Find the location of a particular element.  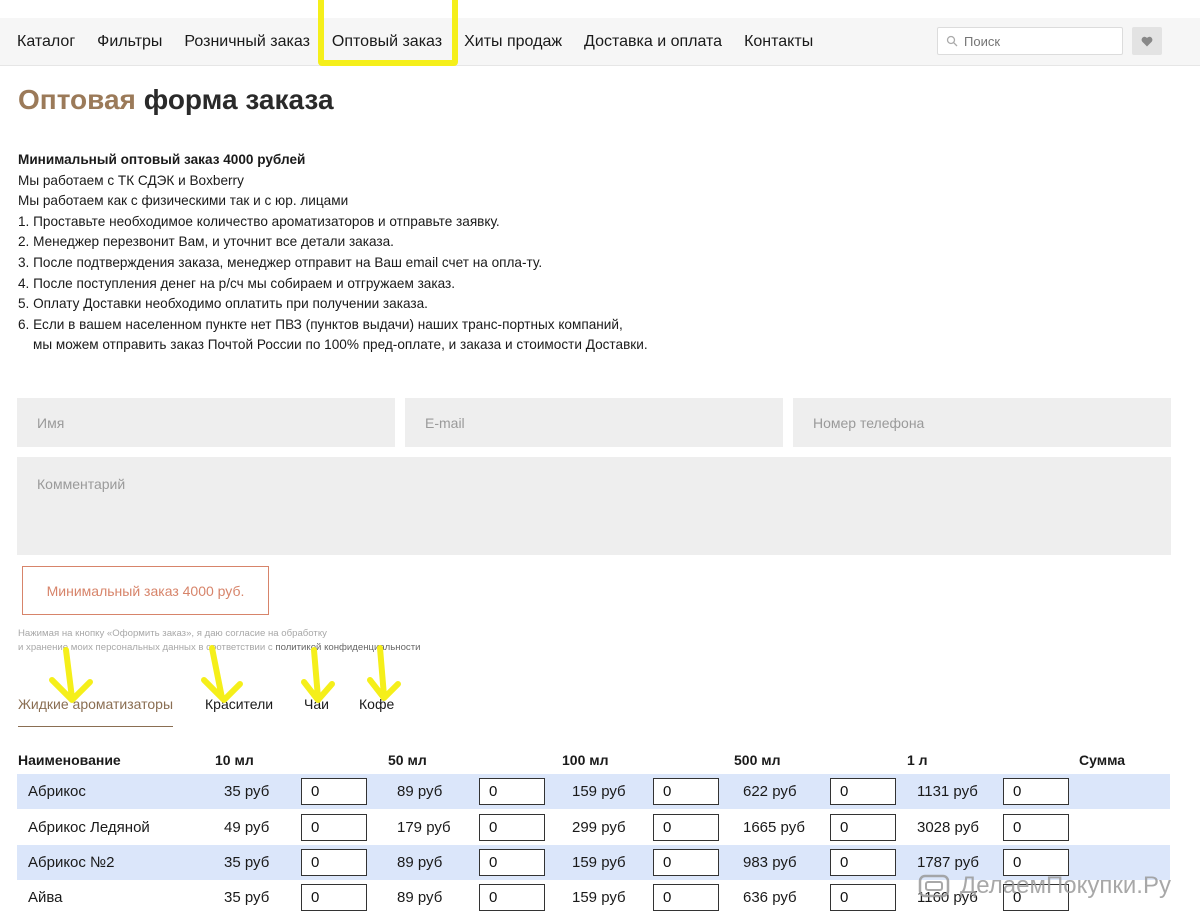

cart-icon is located at coordinates (934, 886).